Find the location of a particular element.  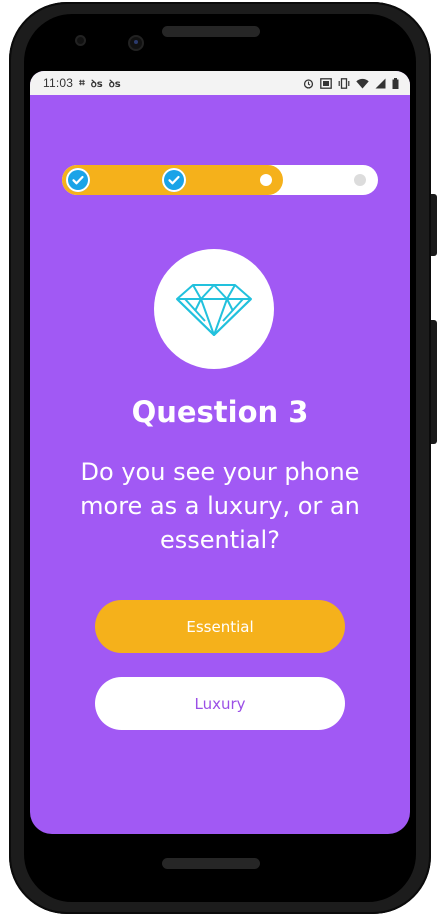

step-1-check-icon is located at coordinates (78, 180).